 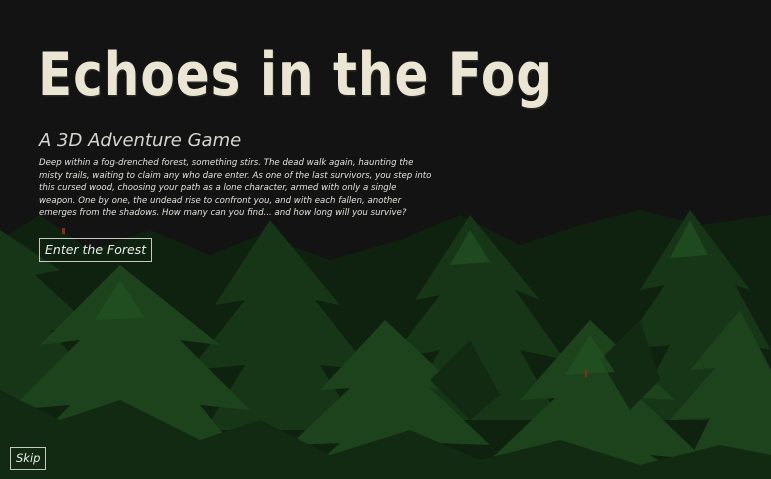 What do you see at coordinates (96, 250) in the screenshot?
I see `enter-forest-button: Enter the Forest` at bounding box center [96, 250].